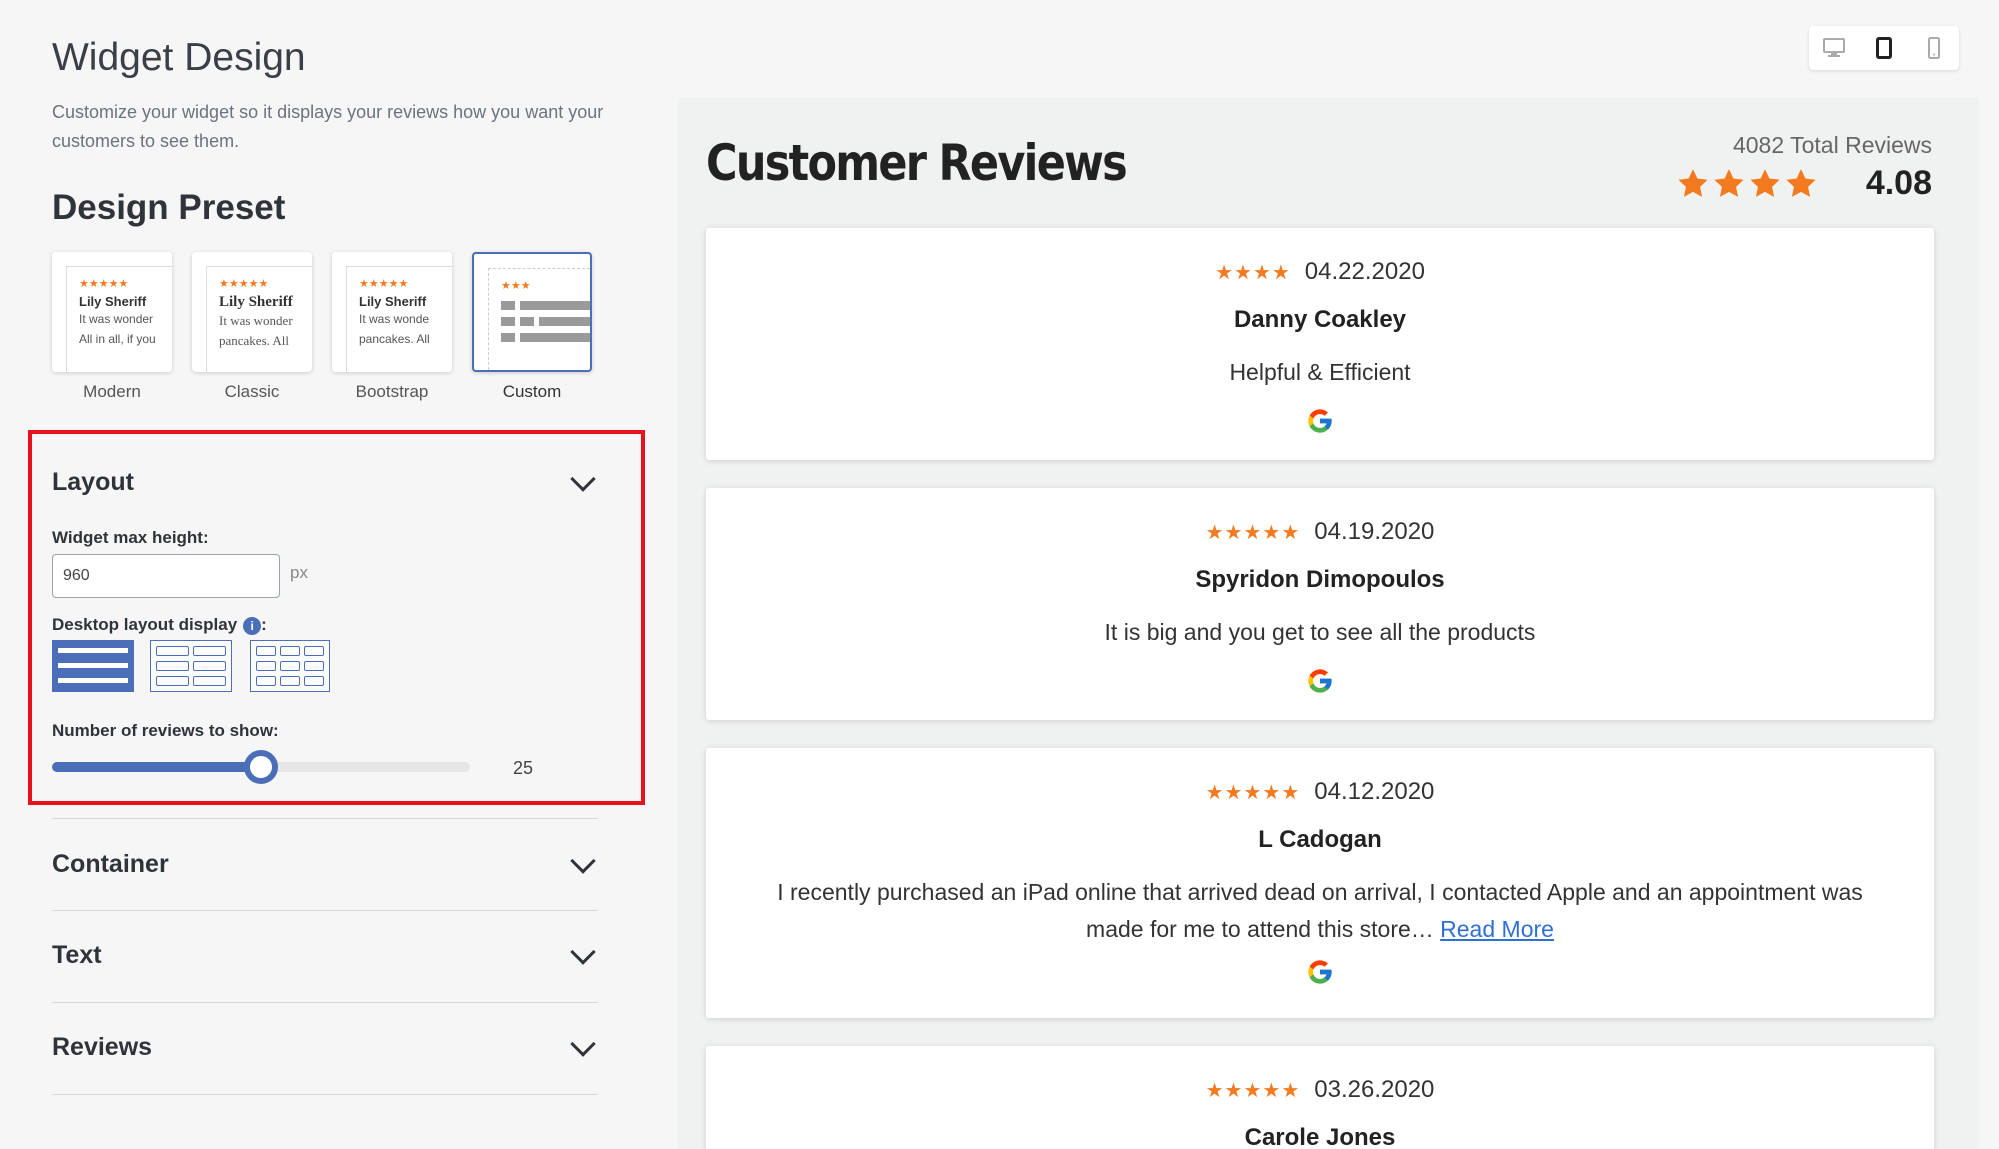 The image size is (1999, 1149). I want to click on layout-section-header: Layout, so click(325, 481).